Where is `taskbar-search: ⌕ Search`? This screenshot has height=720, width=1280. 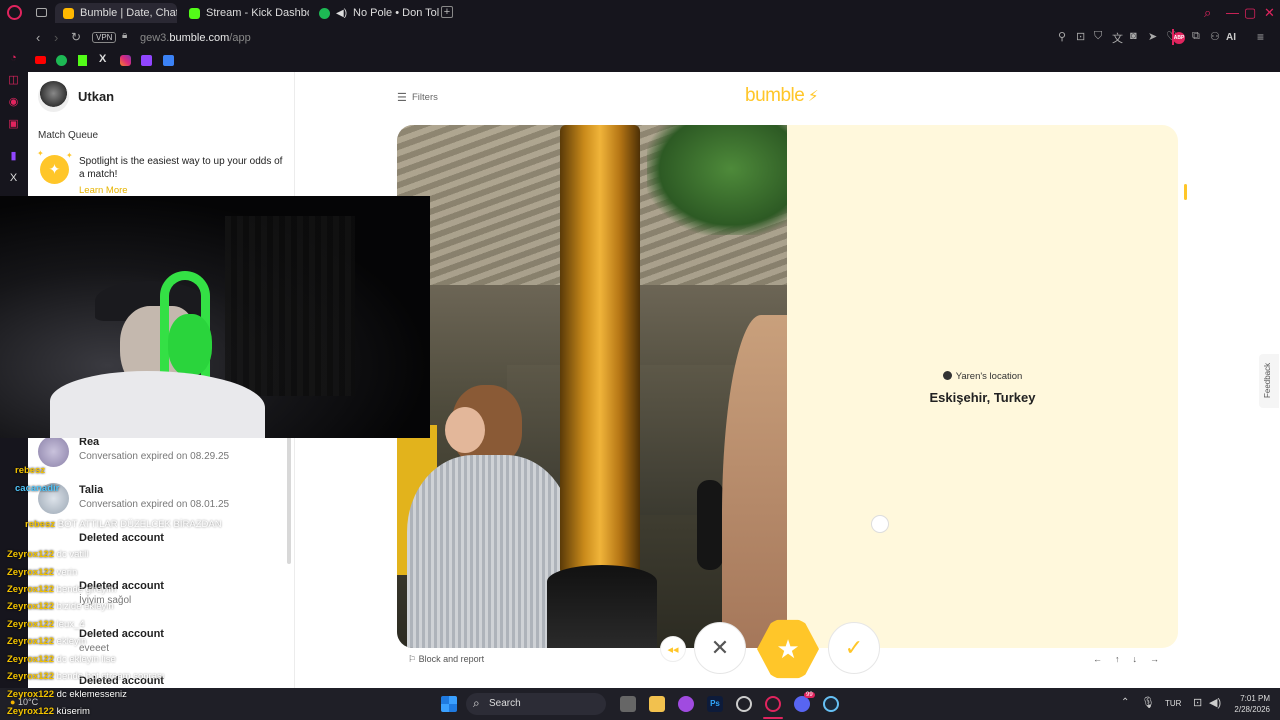 taskbar-search: ⌕ Search is located at coordinates (536, 704).